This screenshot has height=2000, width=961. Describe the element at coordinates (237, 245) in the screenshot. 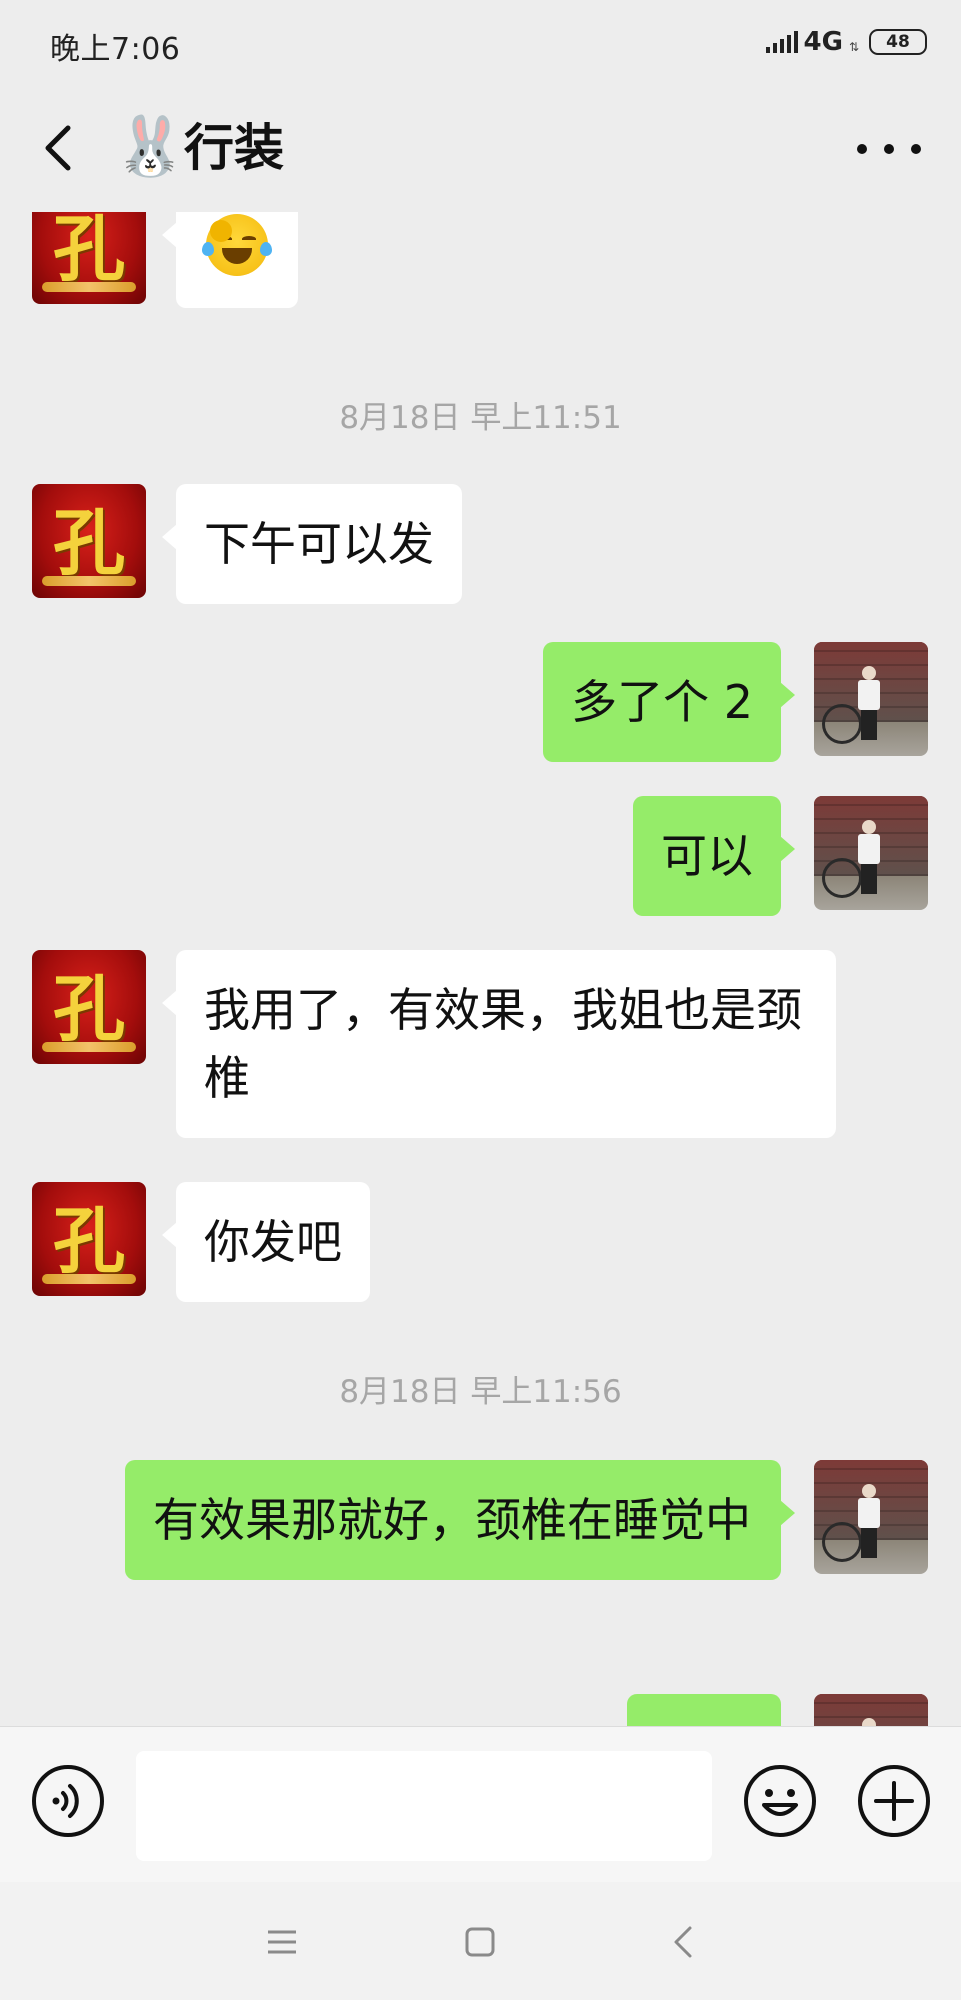

I see `crying-laughing-emoji-icon` at that location.